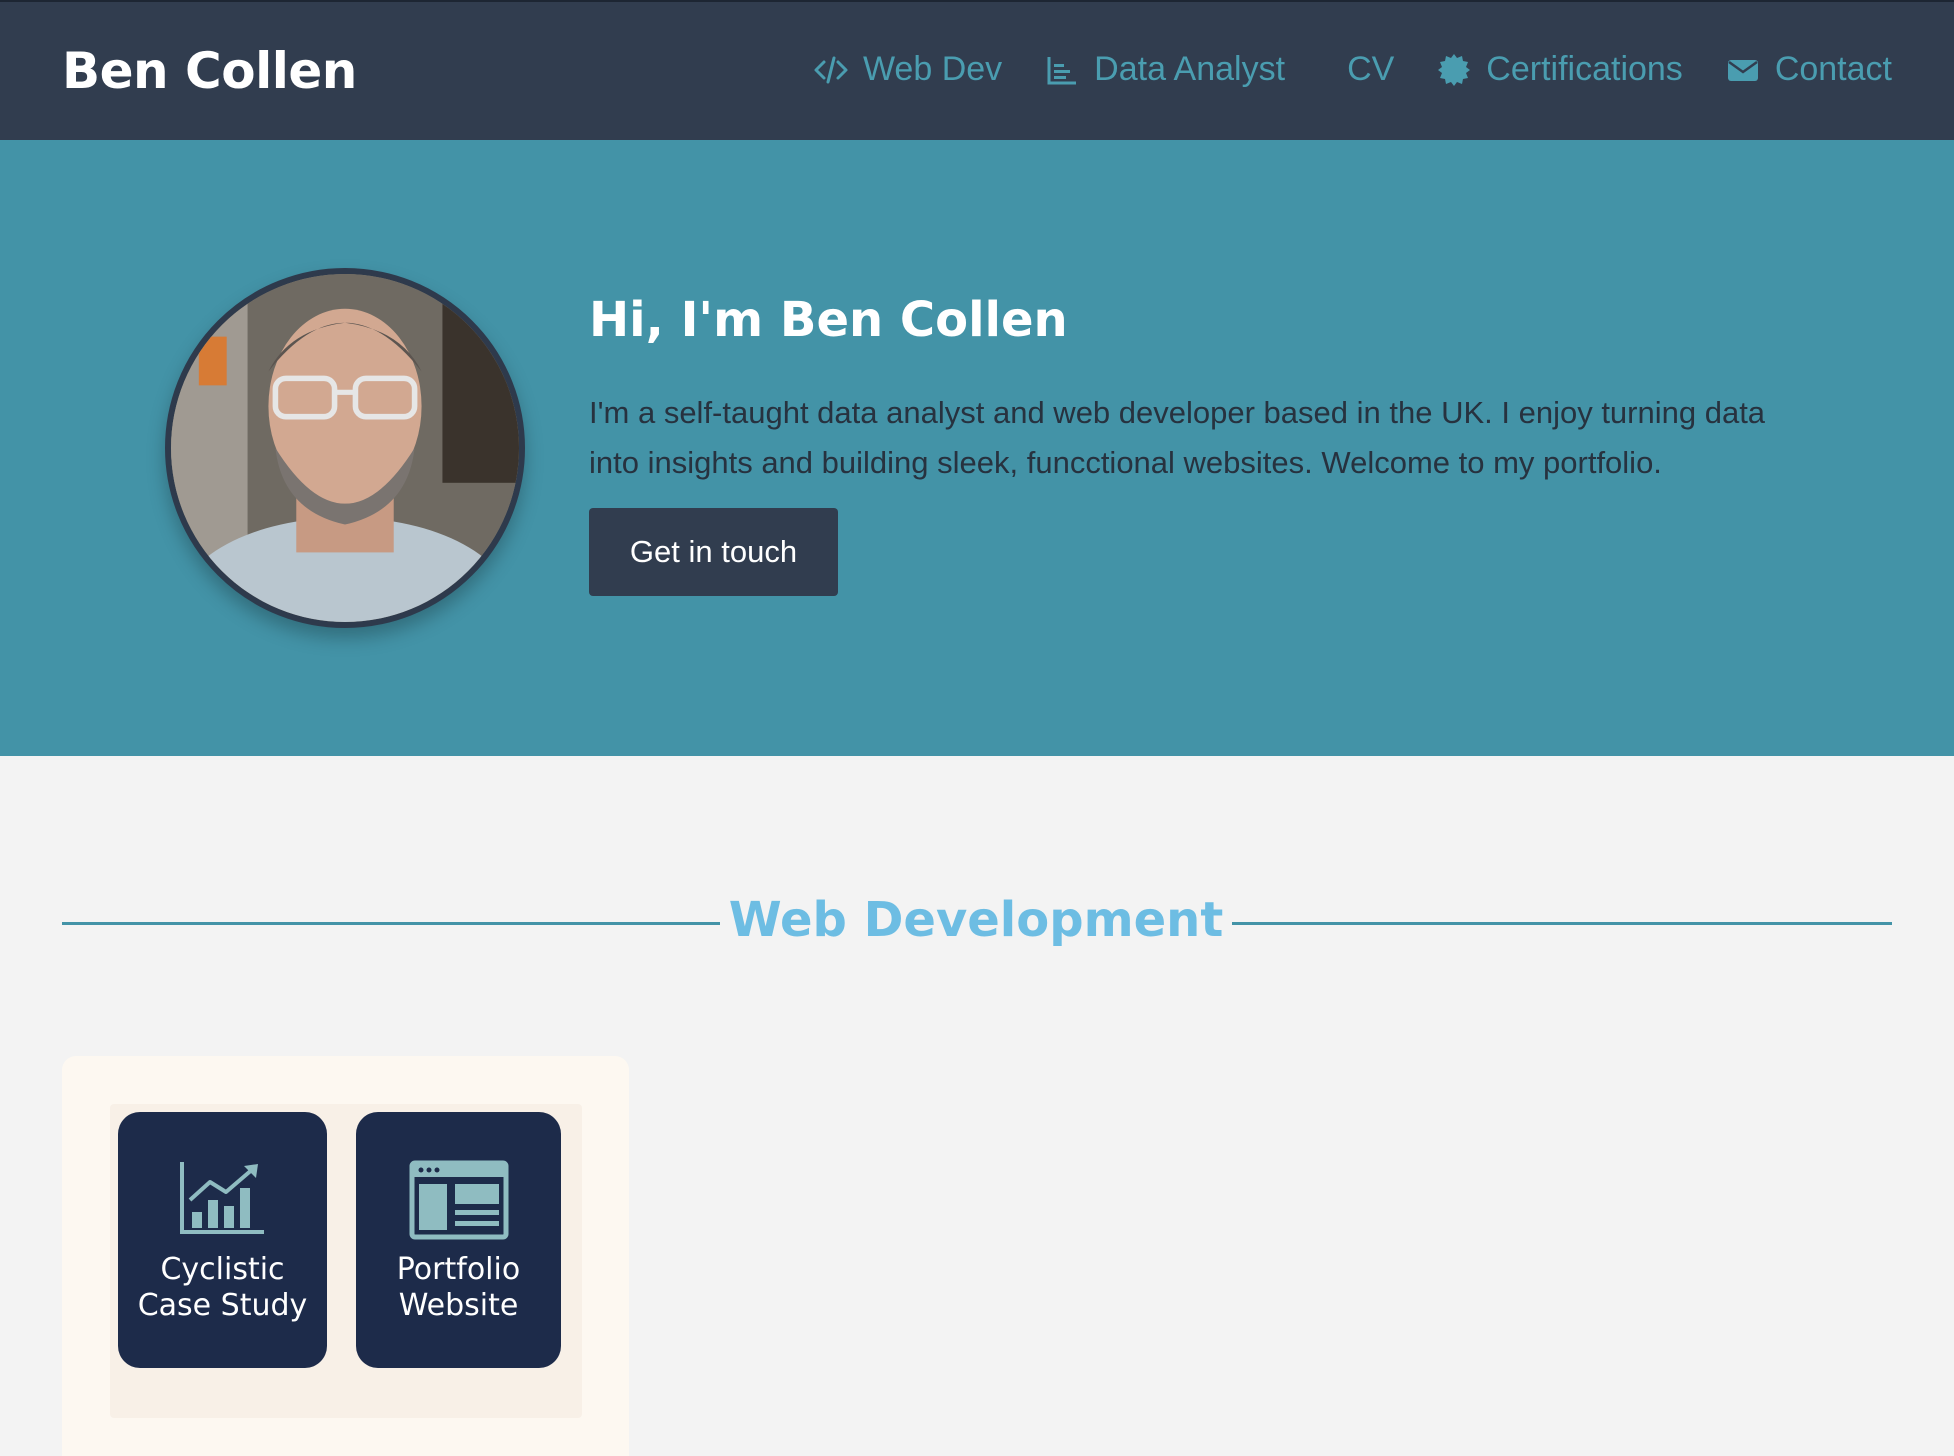 The width and height of the screenshot is (1954, 1456). What do you see at coordinates (1743, 70) in the screenshot?
I see `envelope-icon` at bounding box center [1743, 70].